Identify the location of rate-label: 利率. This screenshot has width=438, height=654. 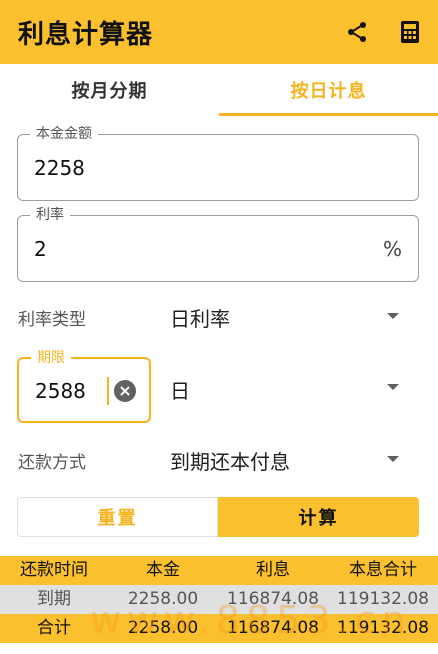
(50, 215).